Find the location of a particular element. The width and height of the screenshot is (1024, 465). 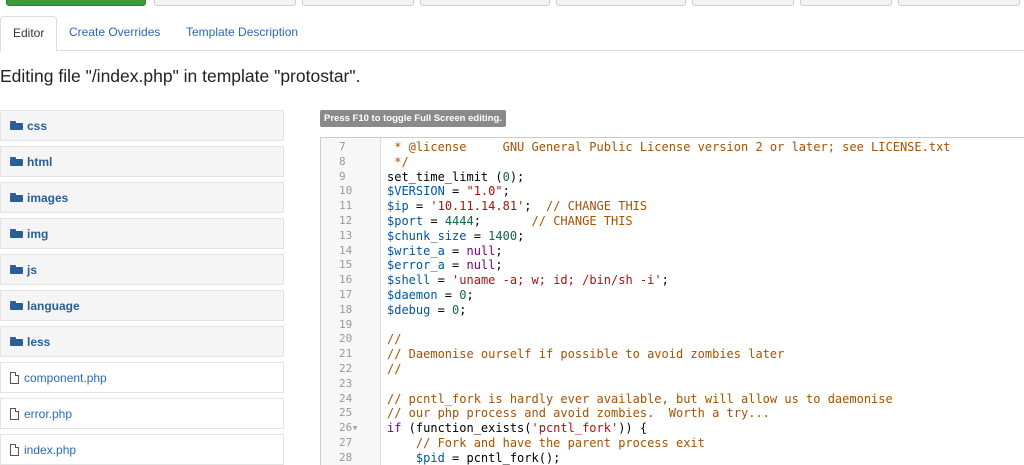

folder-img: img is located at coordinates (142, 233).